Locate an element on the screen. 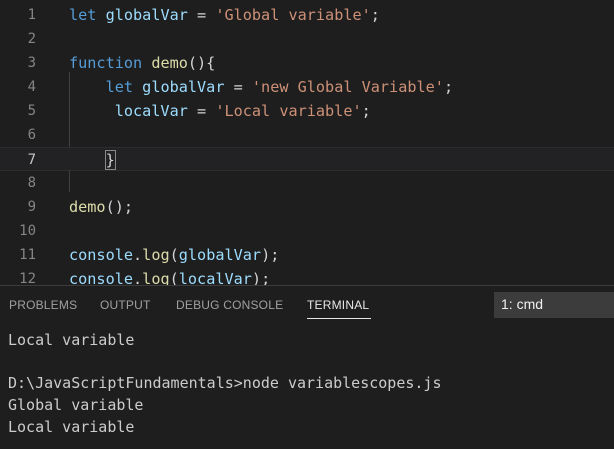 This screenshot has width=614, height=449. code-line: 8 is located at coordinates (307, 183).